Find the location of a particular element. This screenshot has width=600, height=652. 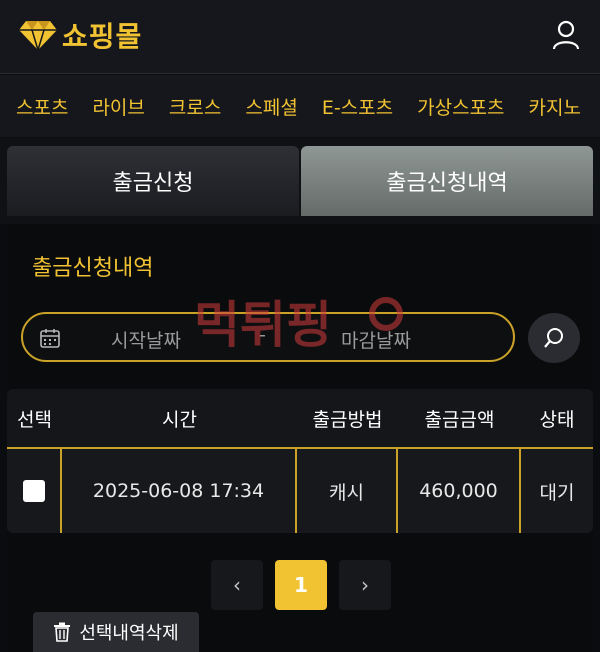

user-icon is located at coordinates (566, 35).